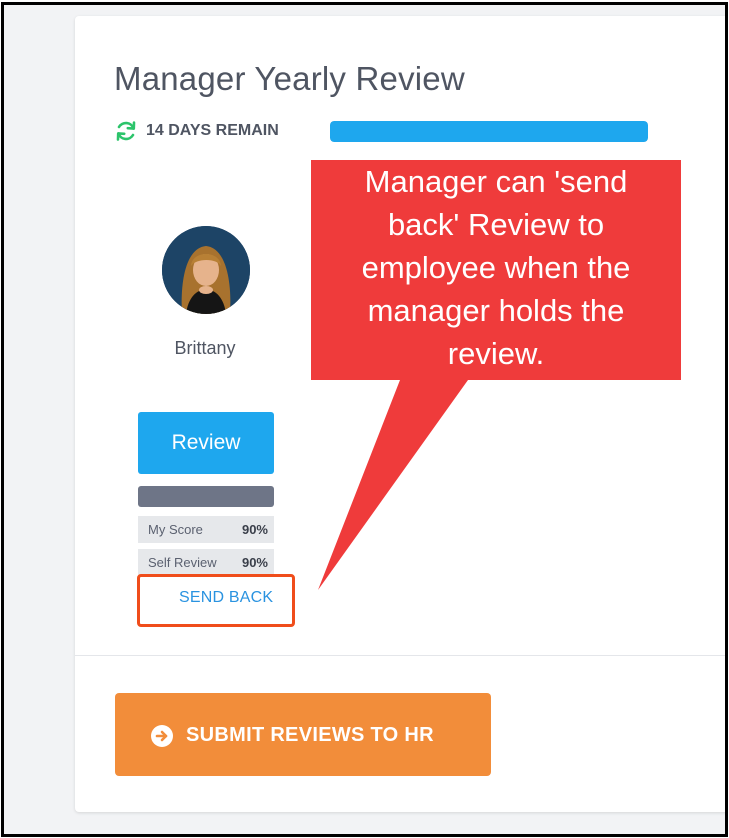 The height and width of the screenshot is (838, 729). Describe the element at coordinates (496, 224) in the screenshot. I see `callout-line: back' Review to` at that location.